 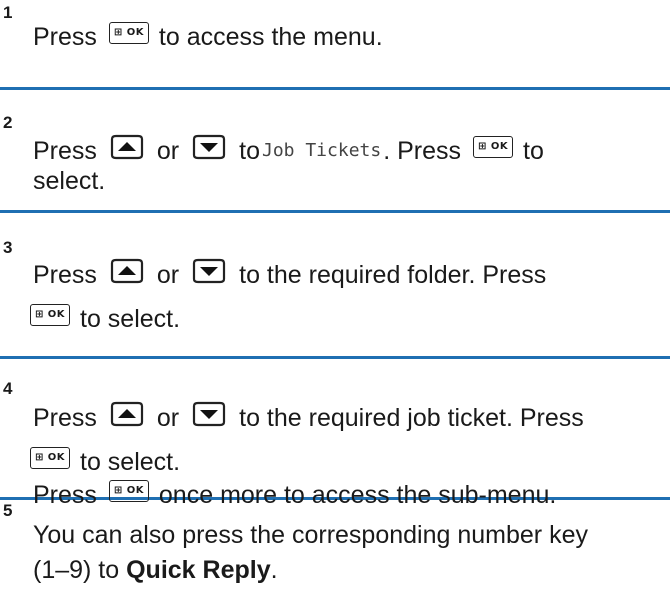 I want to click on menu-item-job-tickets: Job Tickets, so click(x=322, y=150).